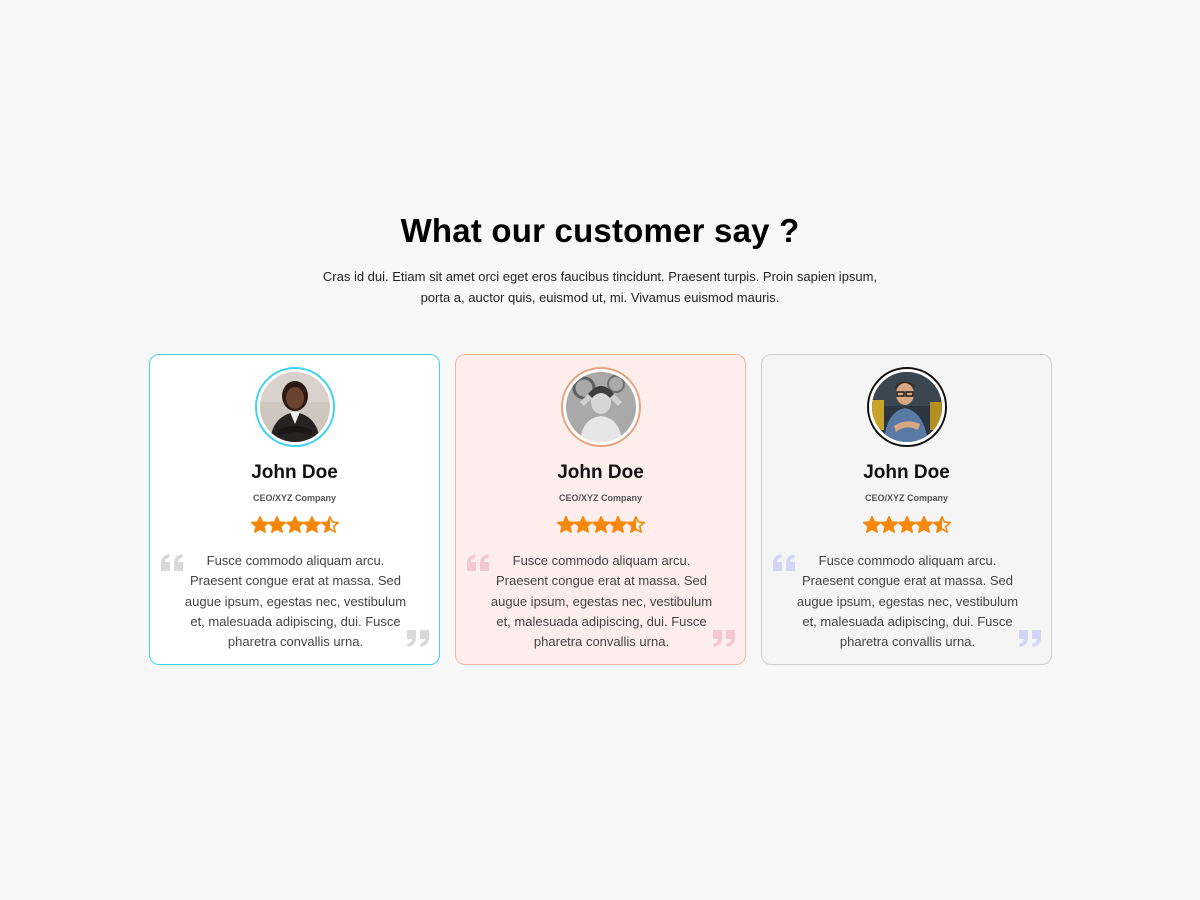 This screenshot has width=1200, height=900. I want to click on section-title: What our customer say ?, so click(600, 230).